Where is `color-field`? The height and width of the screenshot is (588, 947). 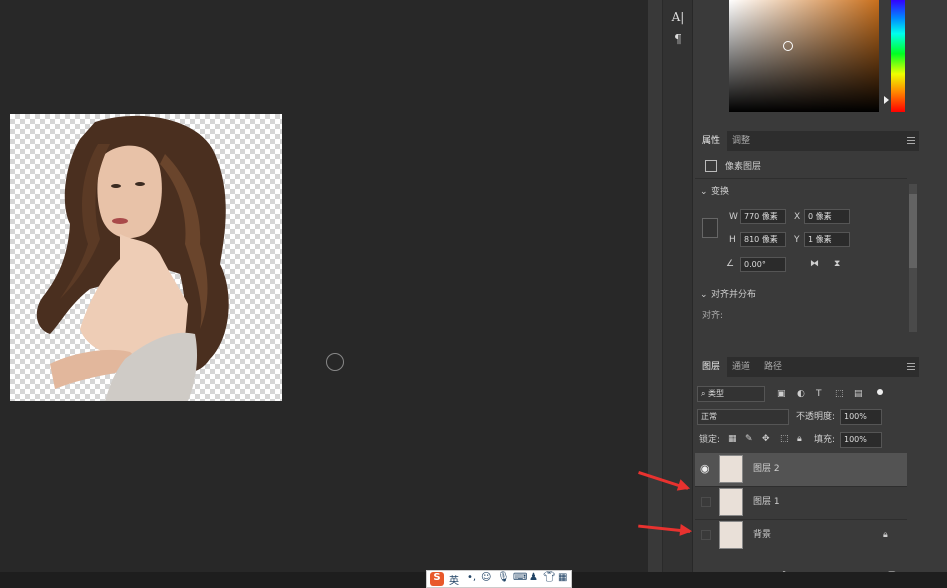
color-field is located at coordinates (804, 56).